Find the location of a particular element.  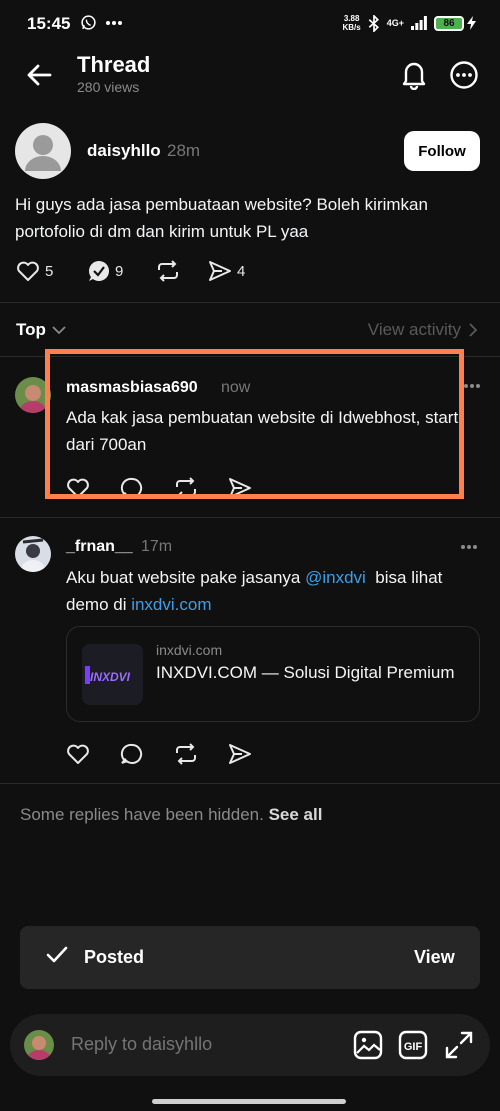

sort-dropdown: Top is located at coordinates (41, 330).